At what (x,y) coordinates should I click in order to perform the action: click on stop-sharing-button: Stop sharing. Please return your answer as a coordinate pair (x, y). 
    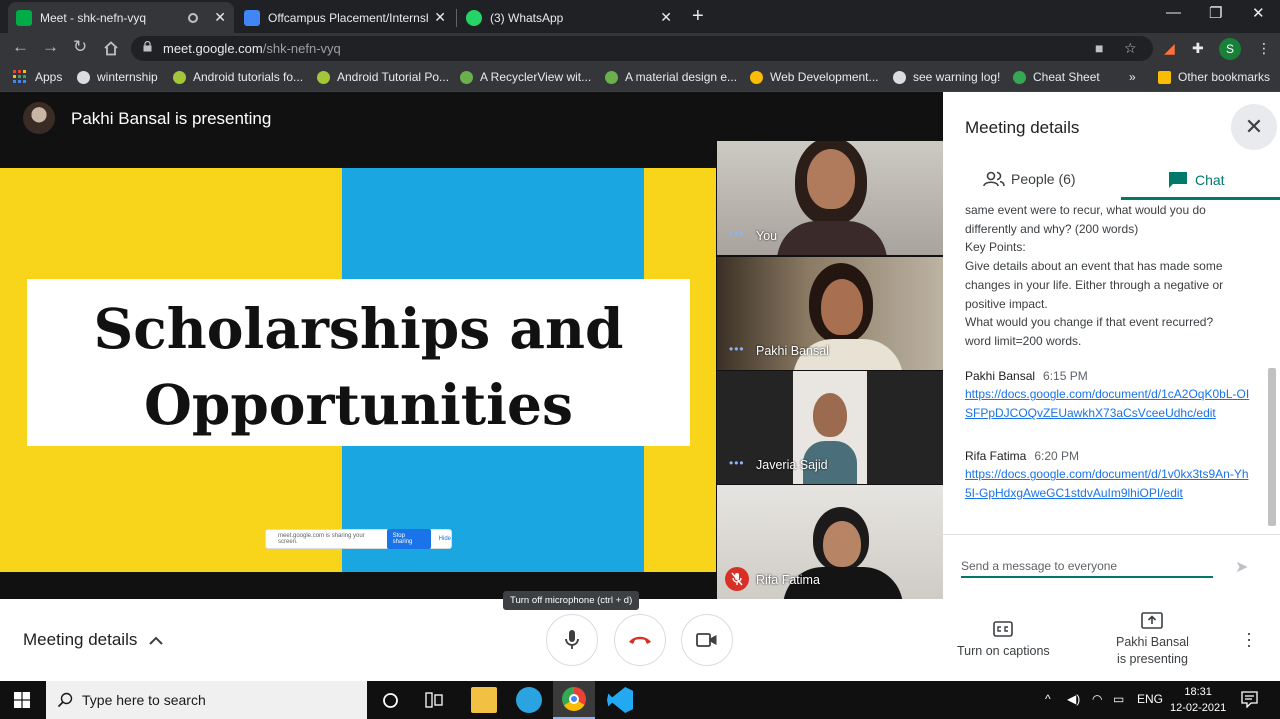
    Looking at the image, I should click on (408, 539).